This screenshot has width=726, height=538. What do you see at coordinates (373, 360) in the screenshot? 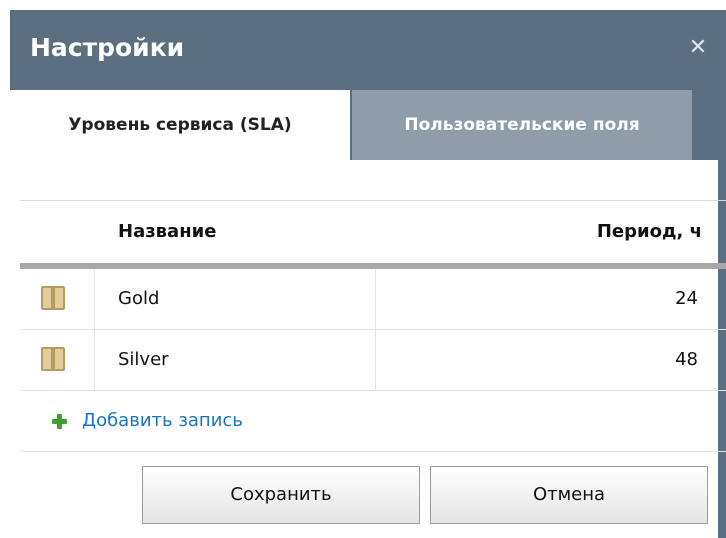
I see `table-row: Silver 48` at bounding box center [373, 360].